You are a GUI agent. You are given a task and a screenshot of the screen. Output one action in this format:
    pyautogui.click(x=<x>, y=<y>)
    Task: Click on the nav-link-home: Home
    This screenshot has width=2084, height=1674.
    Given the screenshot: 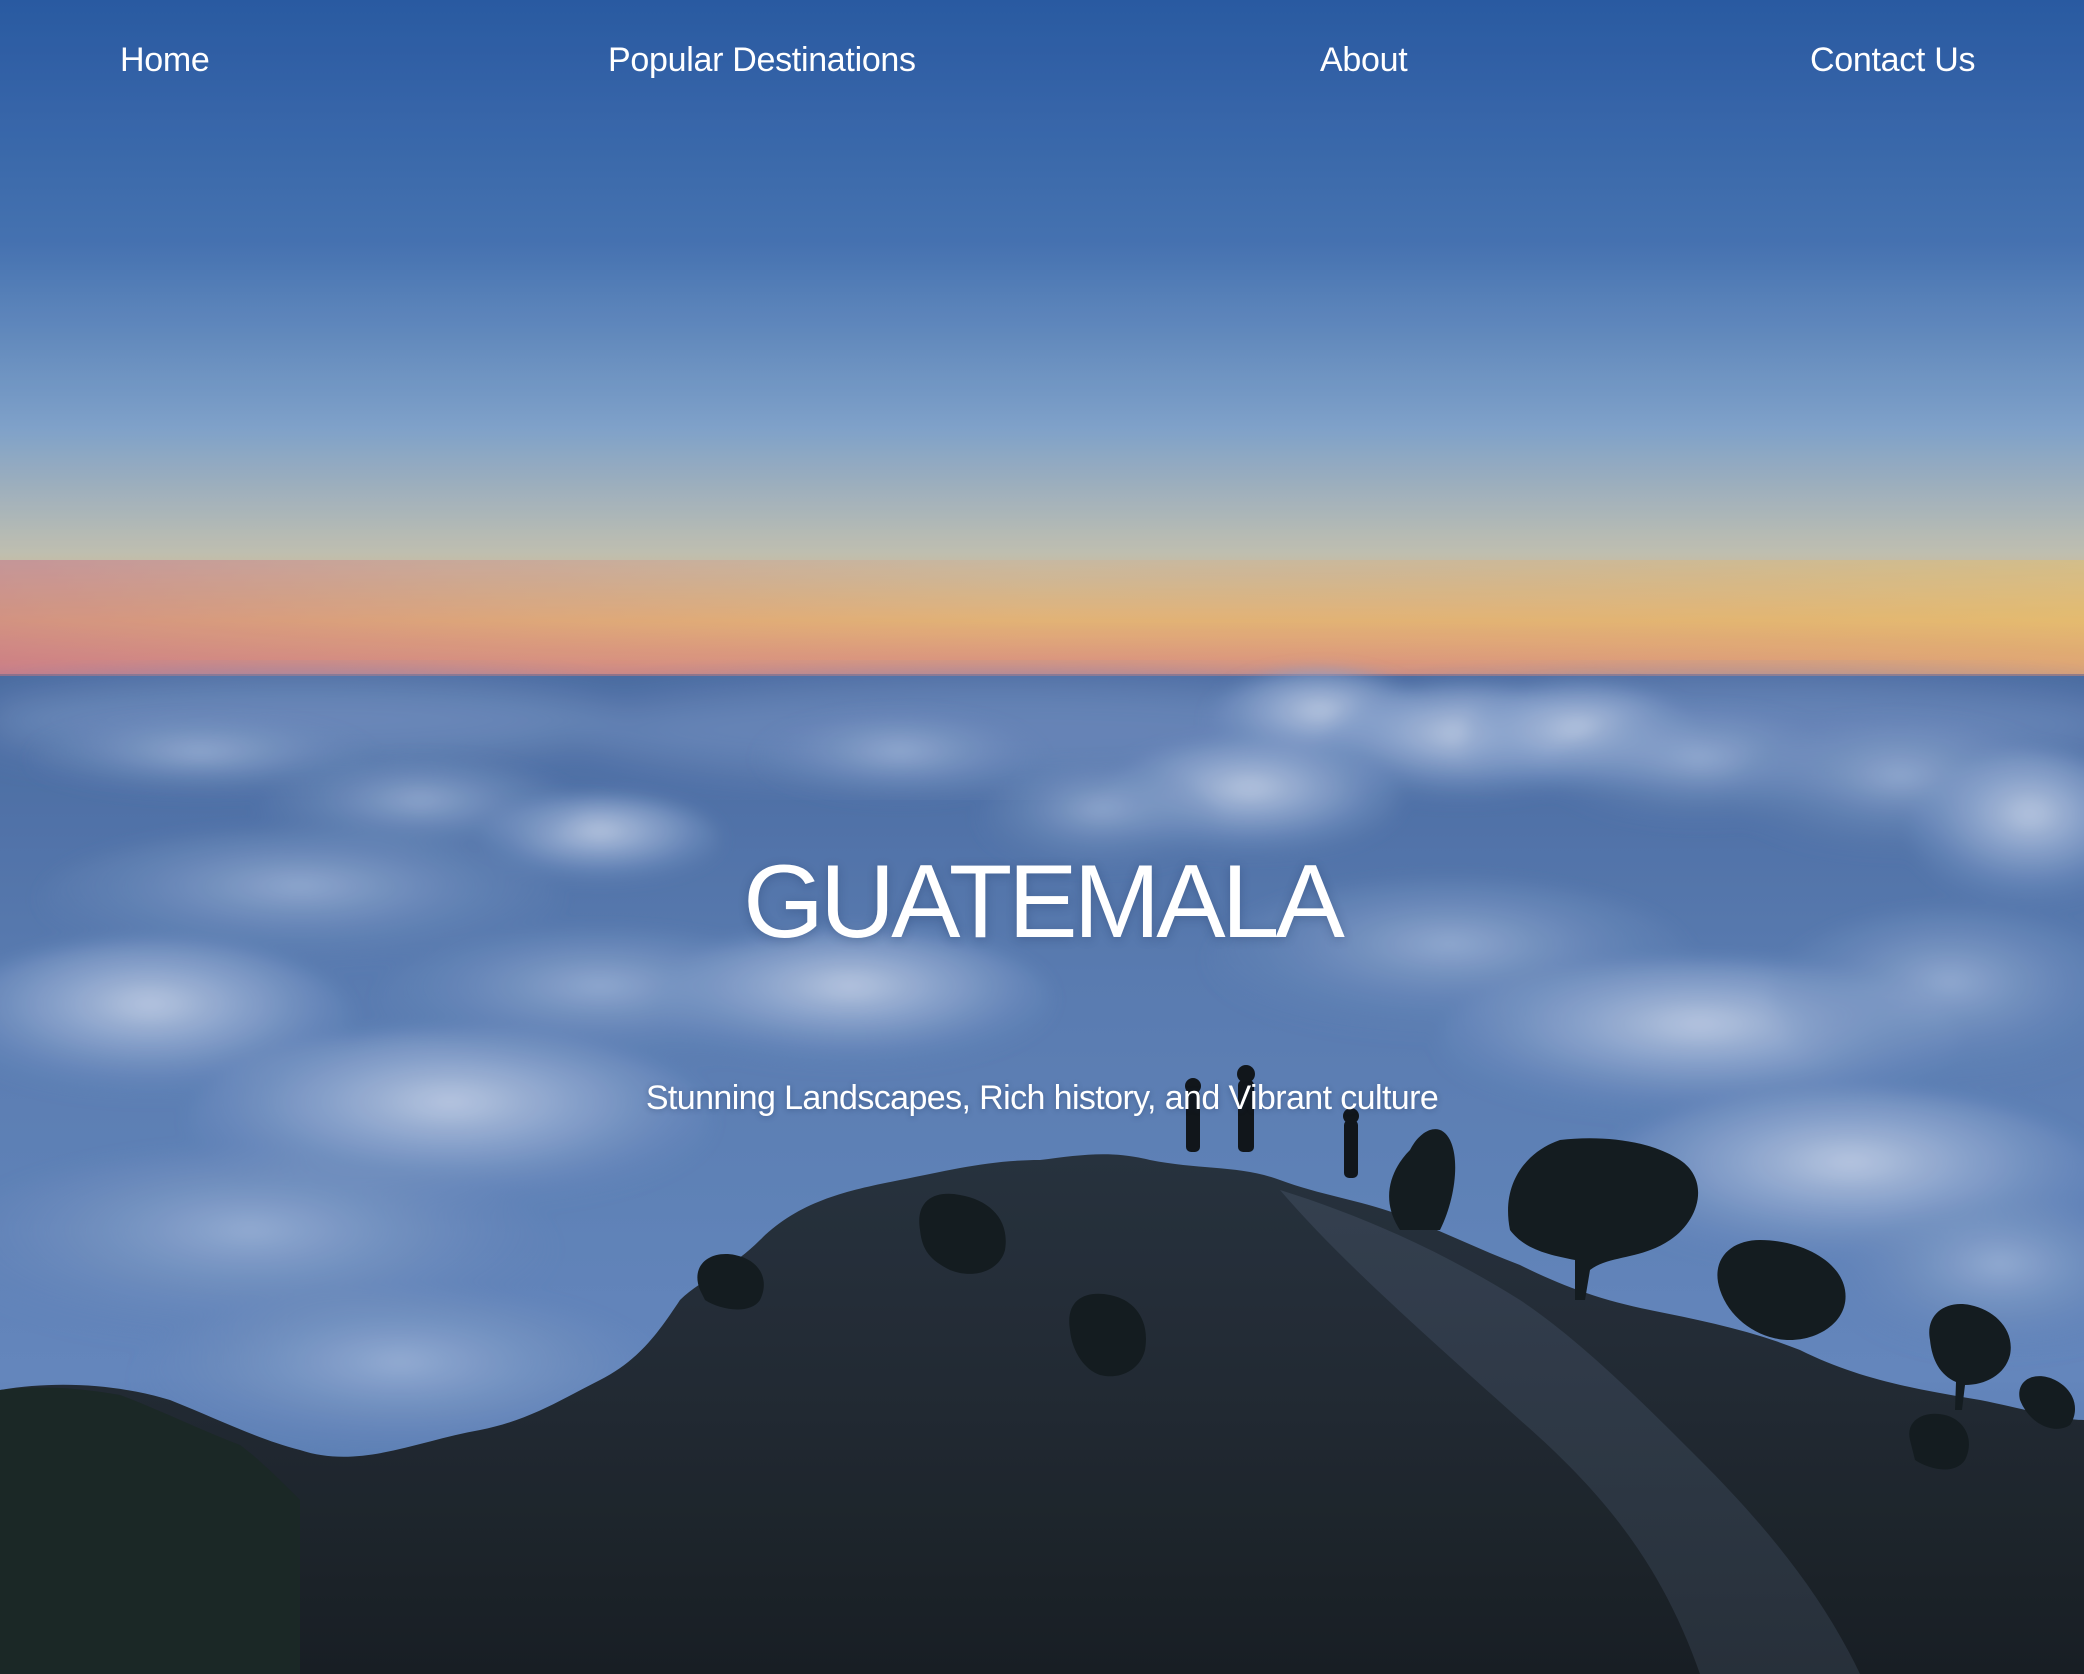 What is the action you would take?
    pyautogui.click(x=165, y=60)
    